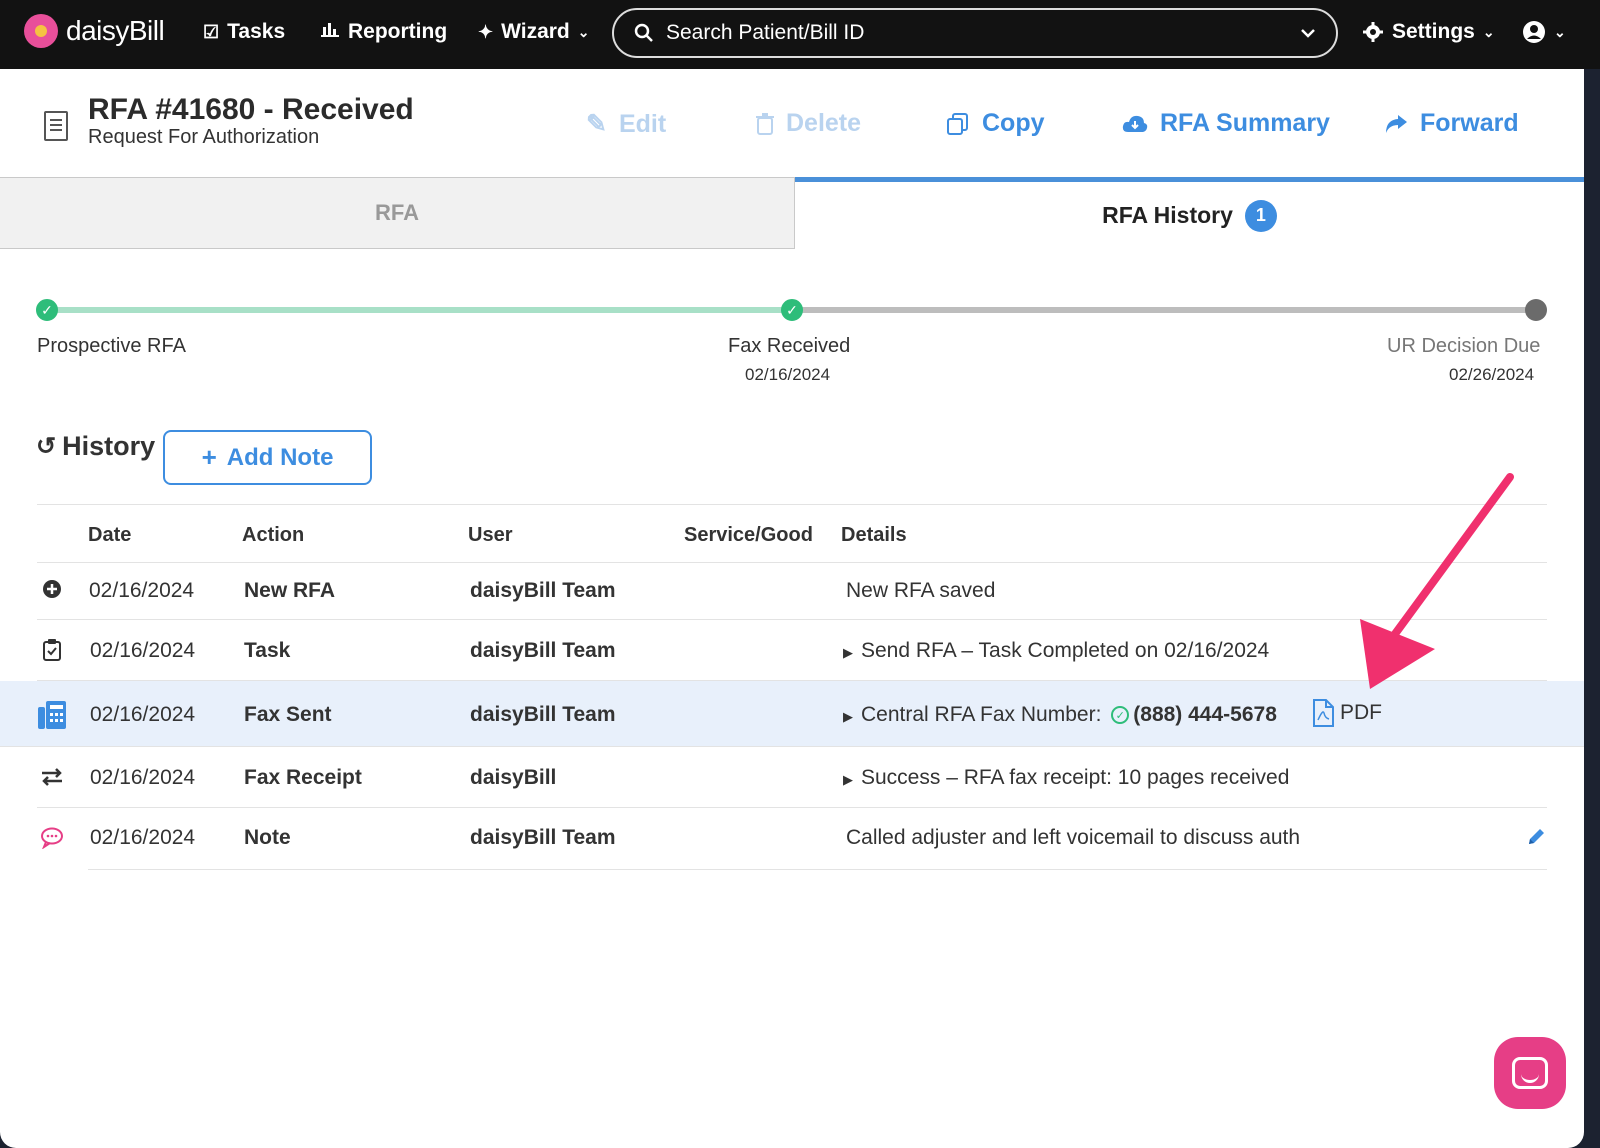  What do you see at coordinates (398, 31) in the screenshot?
I see `nav-reporting-label: Reporting` at bounding box center [398, 31].